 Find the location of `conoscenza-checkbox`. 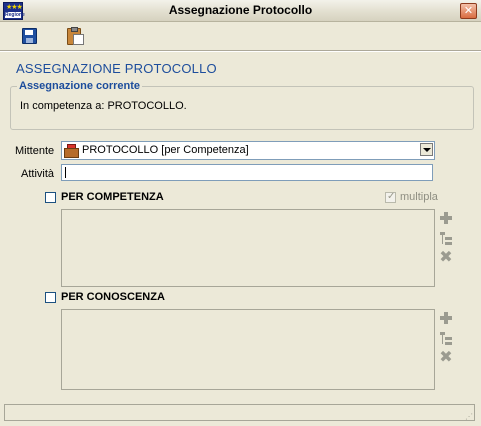

conoscenza-checkbox is located at coordinates (50, 297).